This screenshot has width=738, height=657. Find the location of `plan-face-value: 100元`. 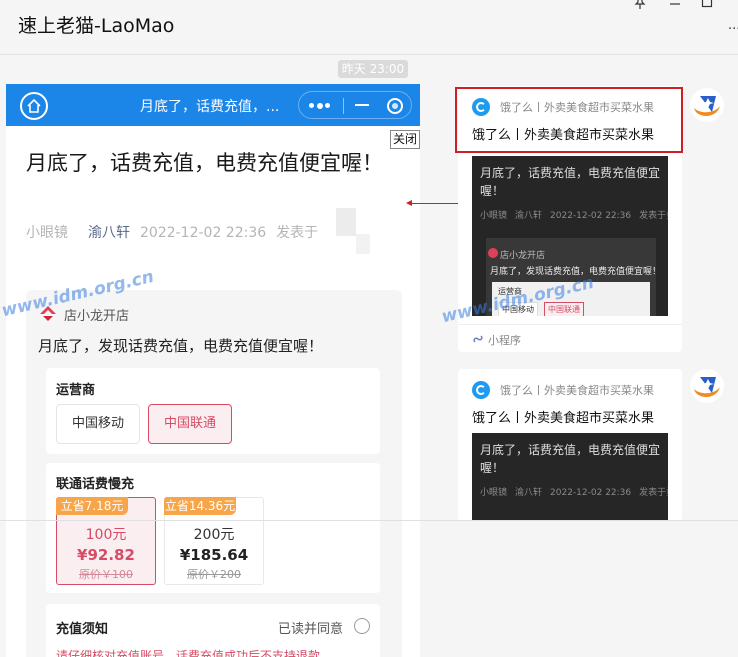

plan-face-value: 100元 is located at coordinates (106, 535).